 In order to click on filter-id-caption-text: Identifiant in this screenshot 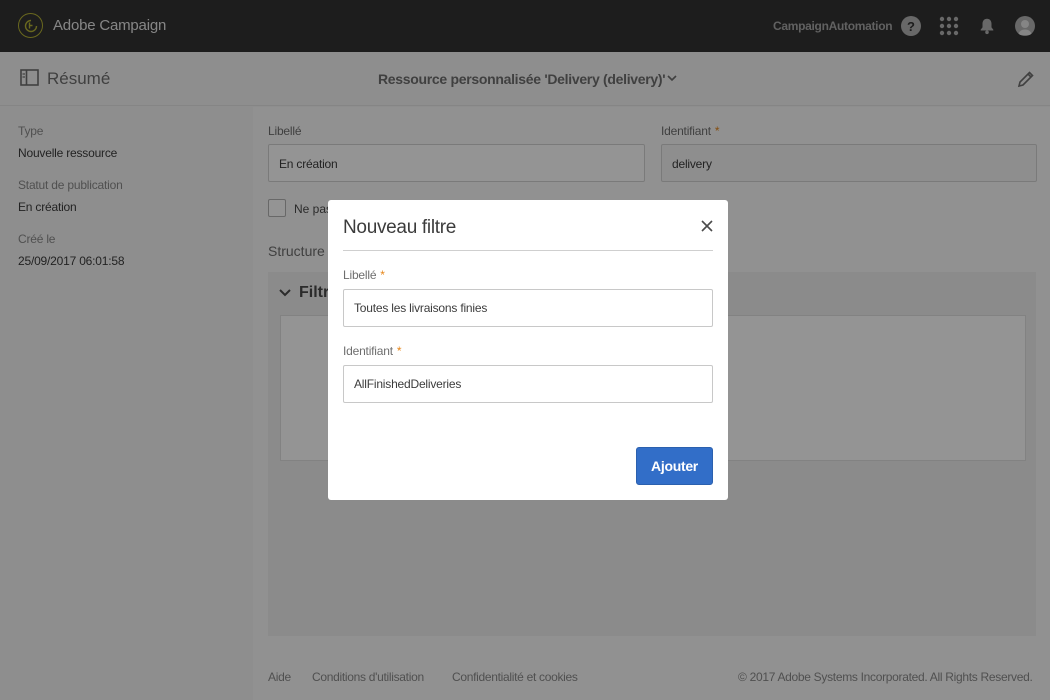, I will do `click(368, 351)`.